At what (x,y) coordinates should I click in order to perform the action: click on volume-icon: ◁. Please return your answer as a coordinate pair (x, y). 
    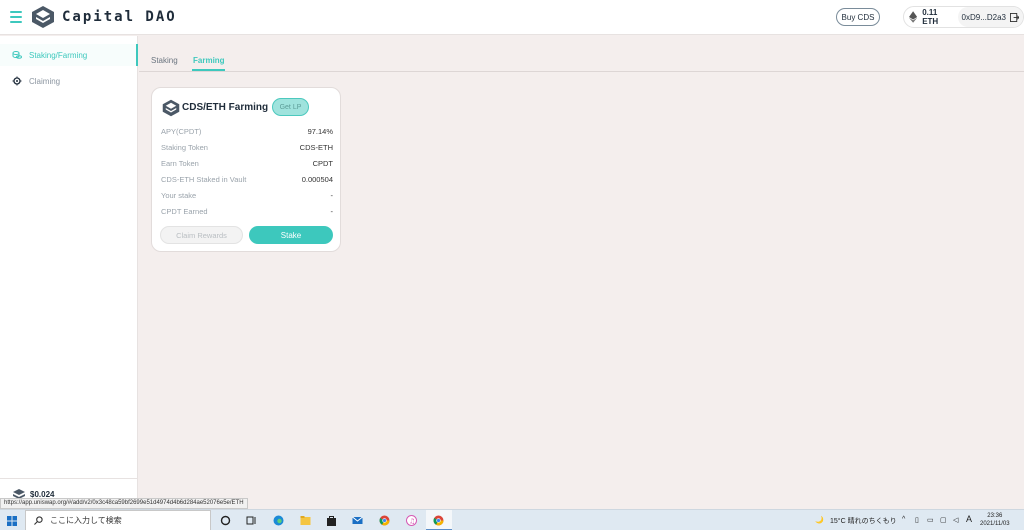
    Looking at the image, I should click on (955, 520).